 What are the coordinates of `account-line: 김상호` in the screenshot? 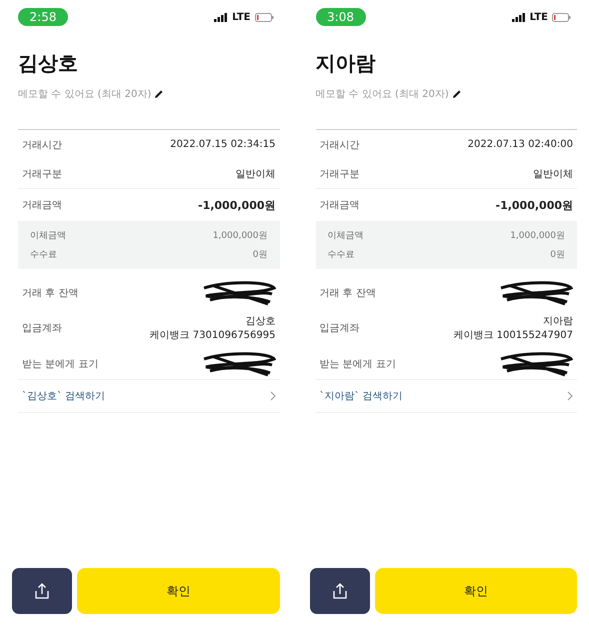 It's located at (261, 321).